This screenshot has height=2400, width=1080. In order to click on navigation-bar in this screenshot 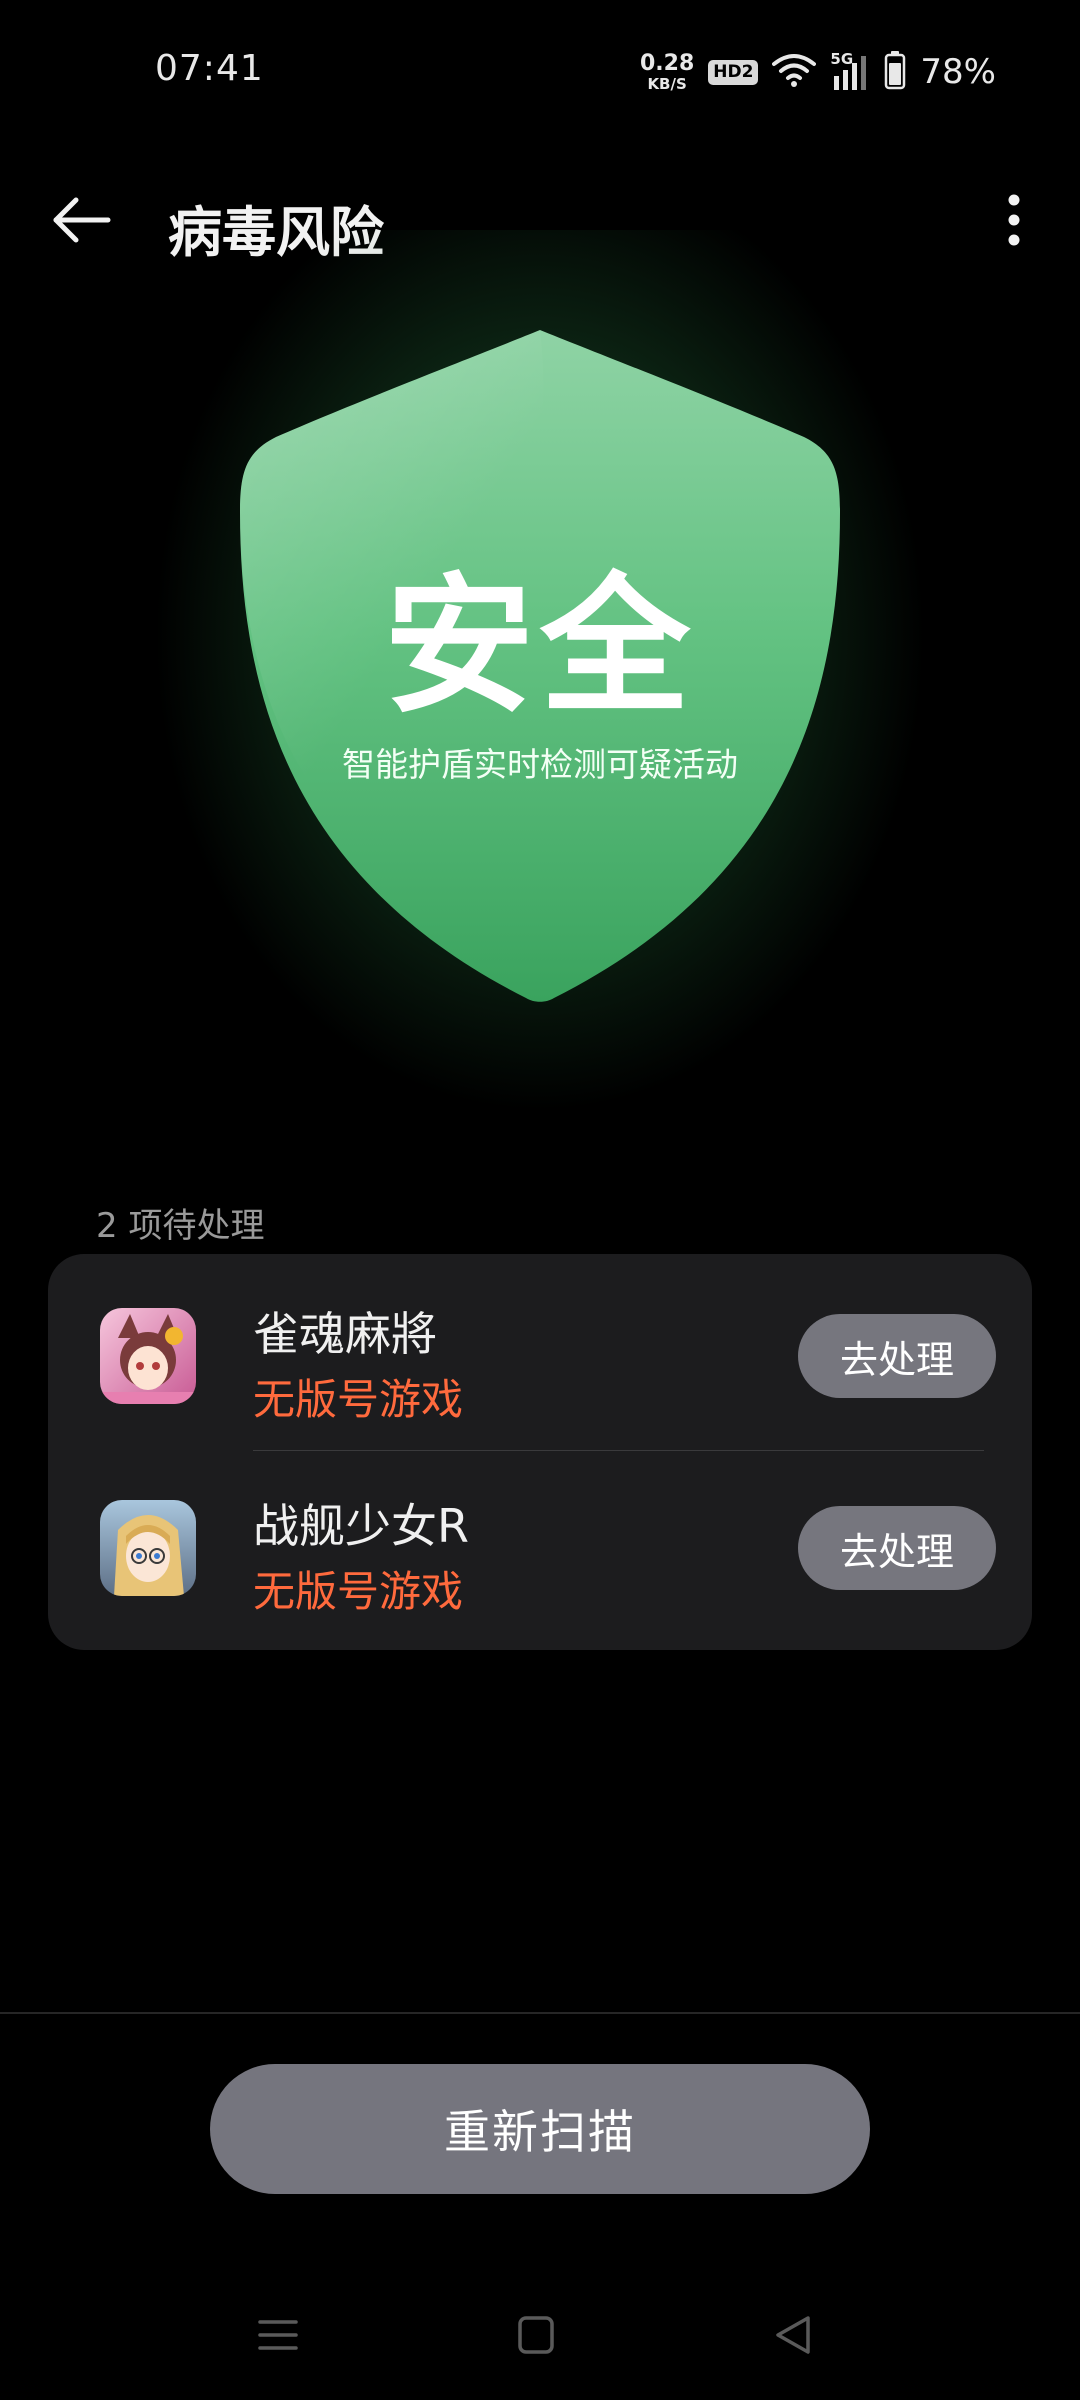, I will do `click(540, 2335)`.